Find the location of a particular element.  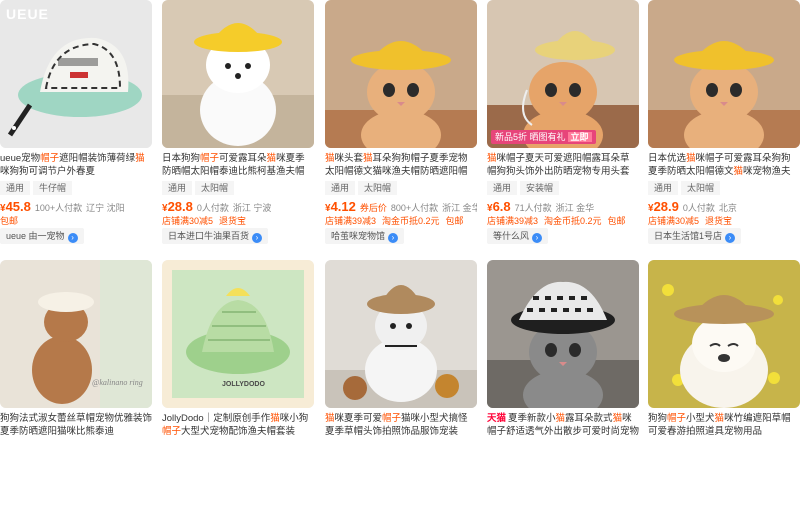

price: ¥6.8 is located at coordinates (499, 206).